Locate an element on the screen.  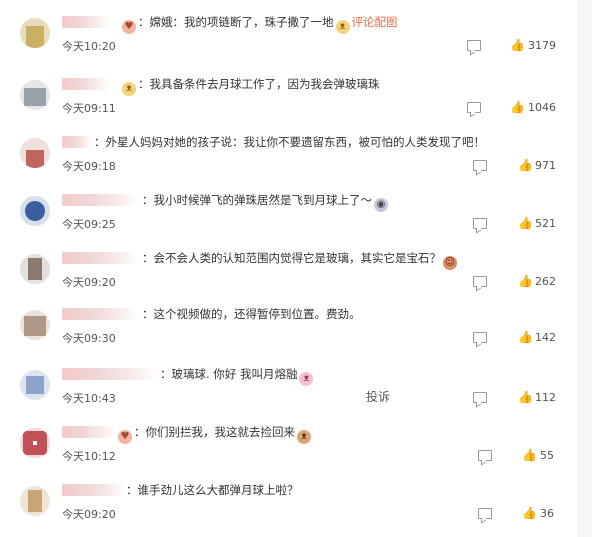
comment-text-line: ：我小时候弹飞的弹珠居然是飞到月球上了～ ◉ is located at coordinates (226, 202).